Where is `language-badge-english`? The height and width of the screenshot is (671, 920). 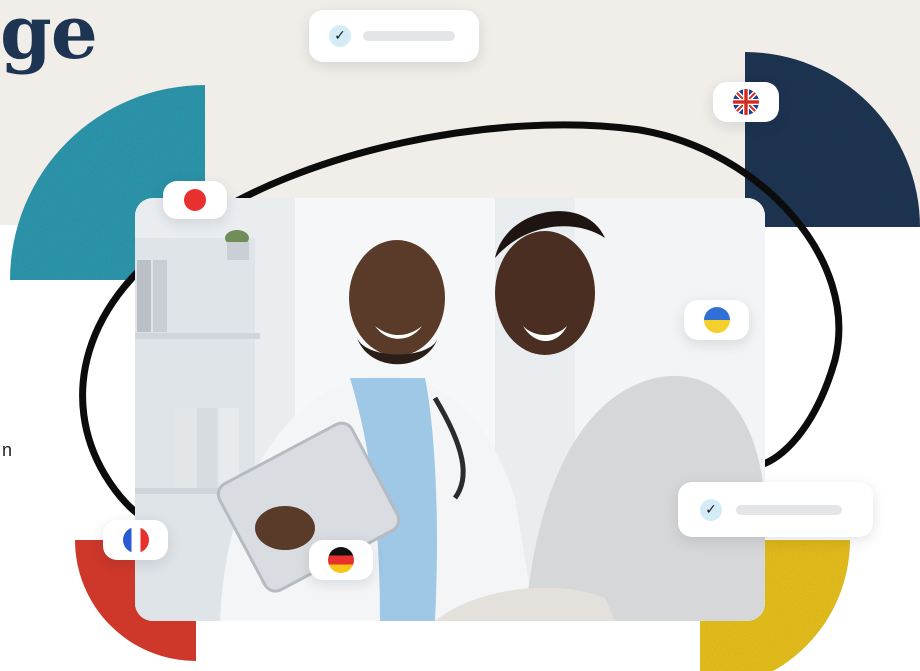 language-badge-english is located at coordinates (746, 102).